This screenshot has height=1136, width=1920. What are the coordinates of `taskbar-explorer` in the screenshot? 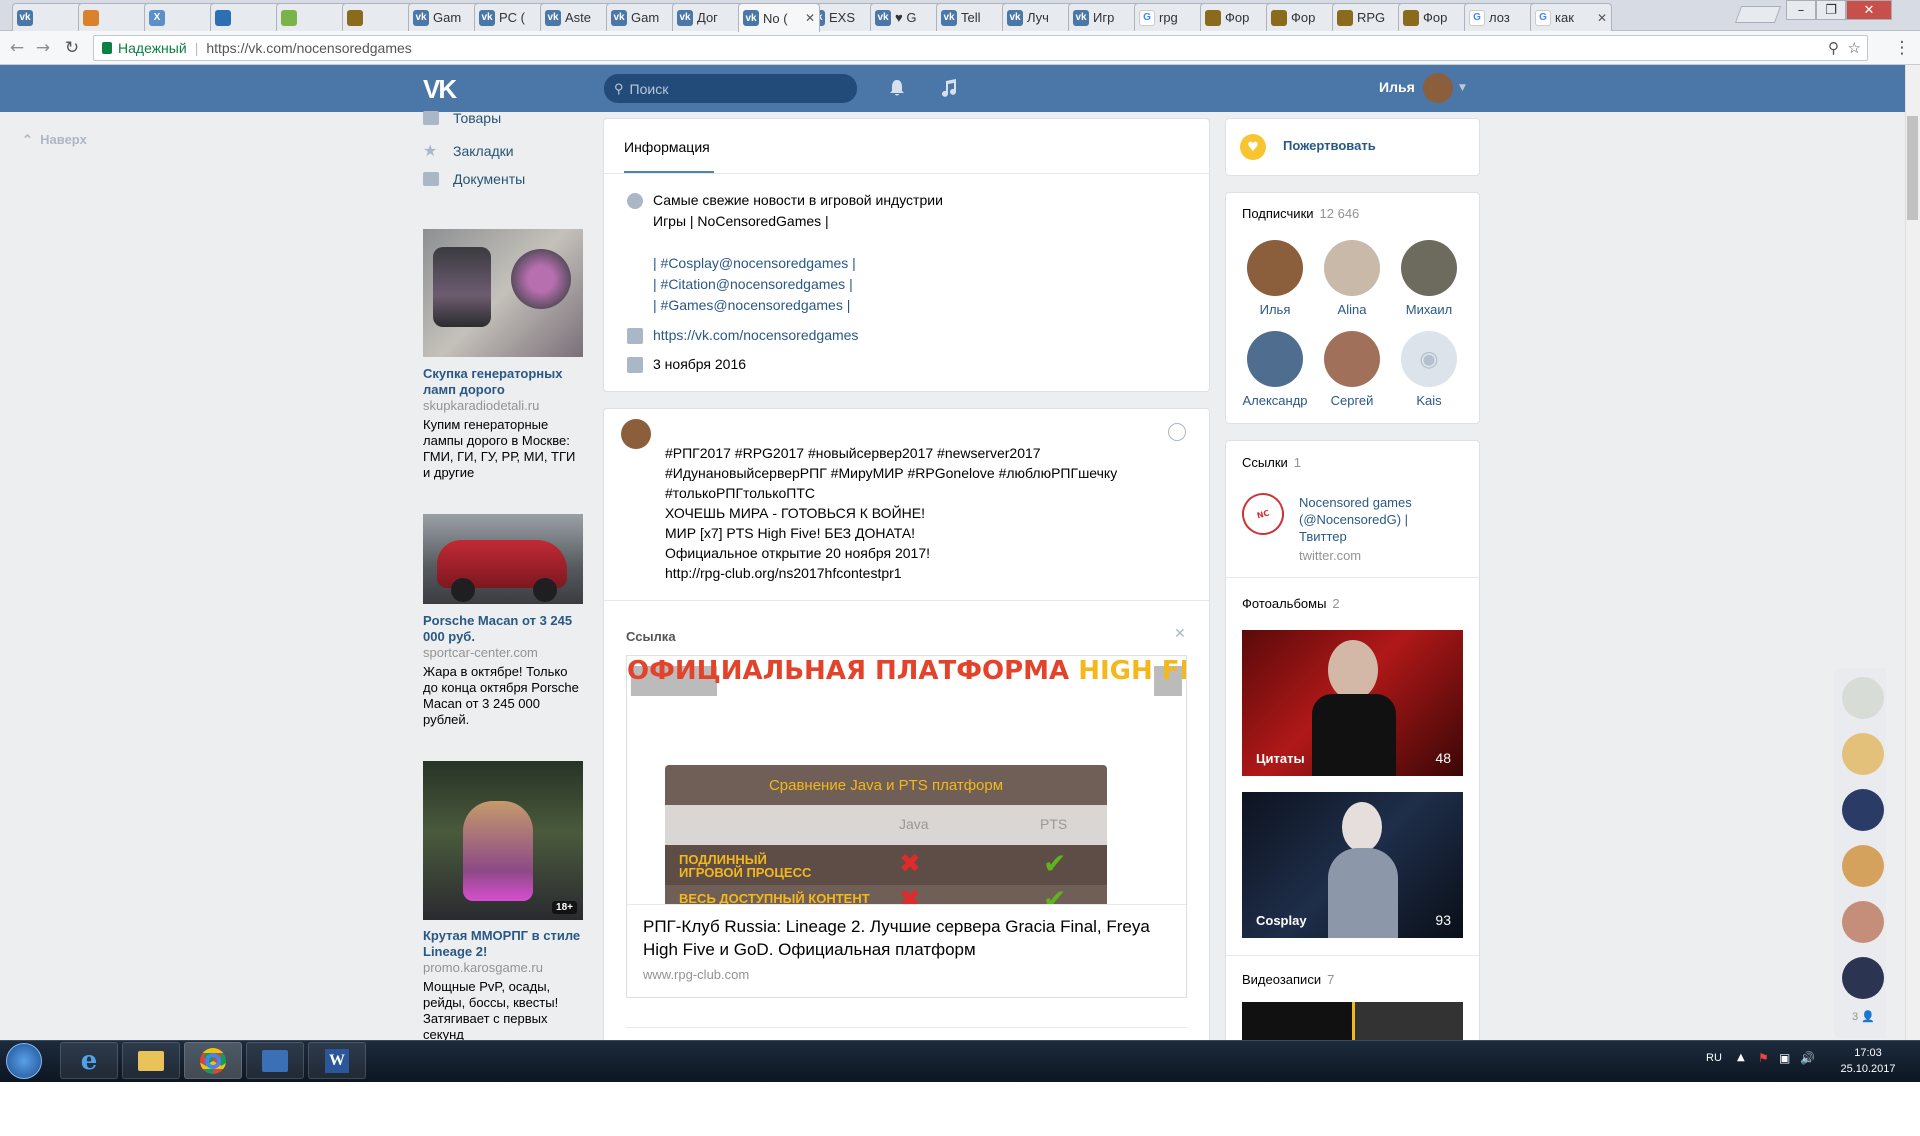 It's located at (151, 1060).